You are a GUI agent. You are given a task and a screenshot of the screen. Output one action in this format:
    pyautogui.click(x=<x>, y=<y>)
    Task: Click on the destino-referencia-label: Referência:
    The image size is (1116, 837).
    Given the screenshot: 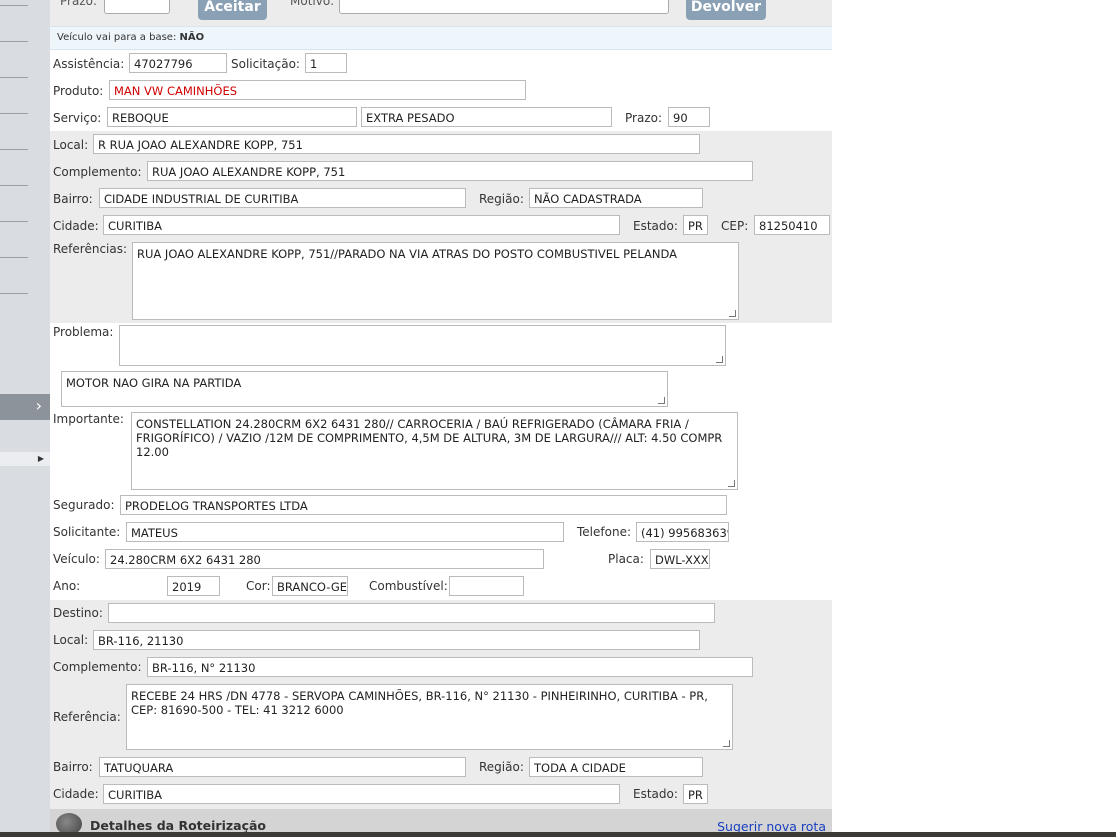 What is the action you would take?
    pyautogui.click(x=87, y=717)
    